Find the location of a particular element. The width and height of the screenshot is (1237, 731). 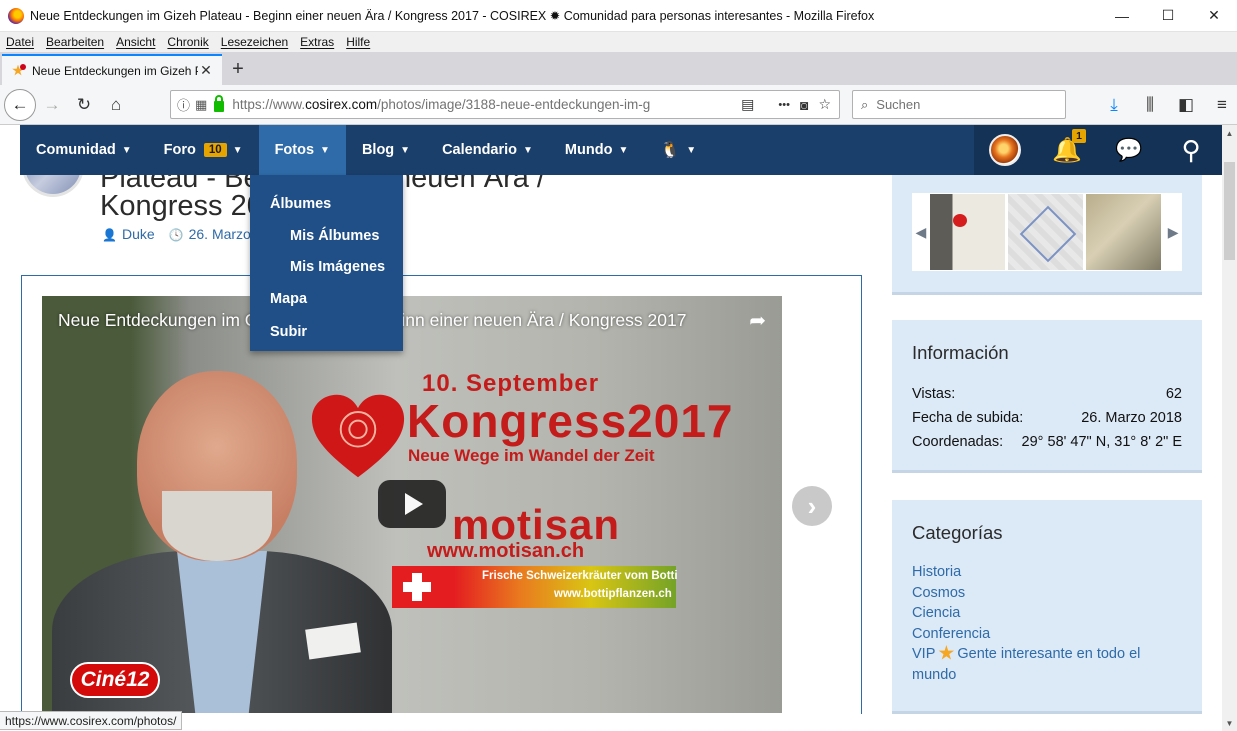

video-text-motisan-url: www.motisan.ch is located at coordinates (506, 551).